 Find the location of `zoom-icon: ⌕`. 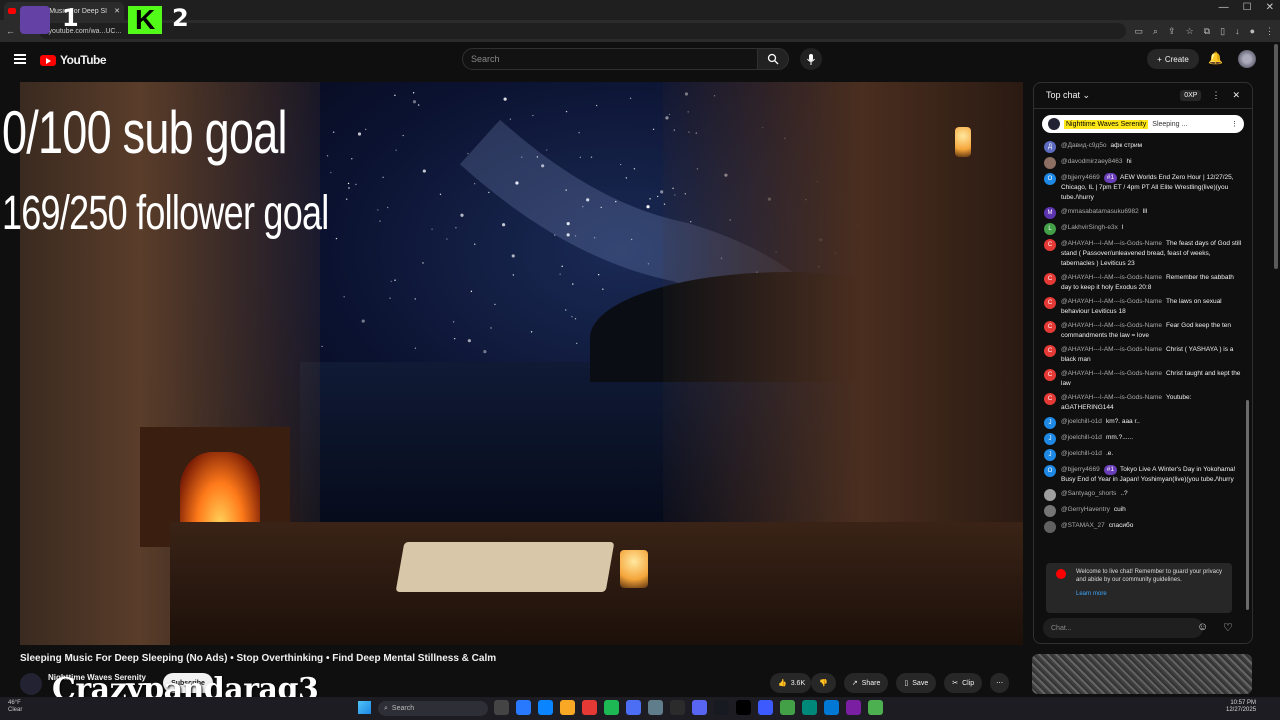

zoom-icon: ⌕ is located at coordinates (1155, 31).